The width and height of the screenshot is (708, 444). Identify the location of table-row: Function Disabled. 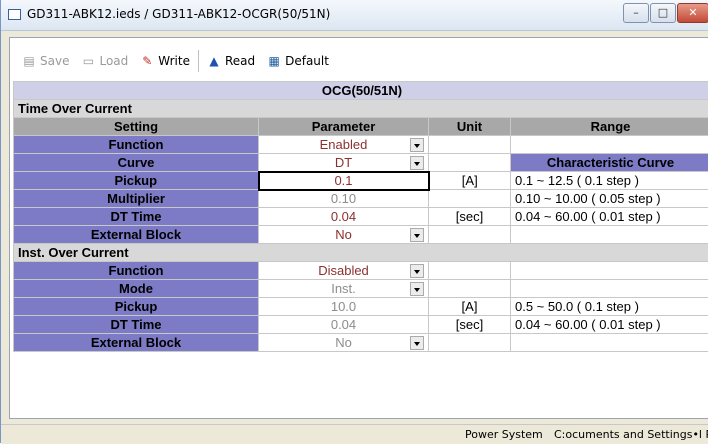
(361, 271).